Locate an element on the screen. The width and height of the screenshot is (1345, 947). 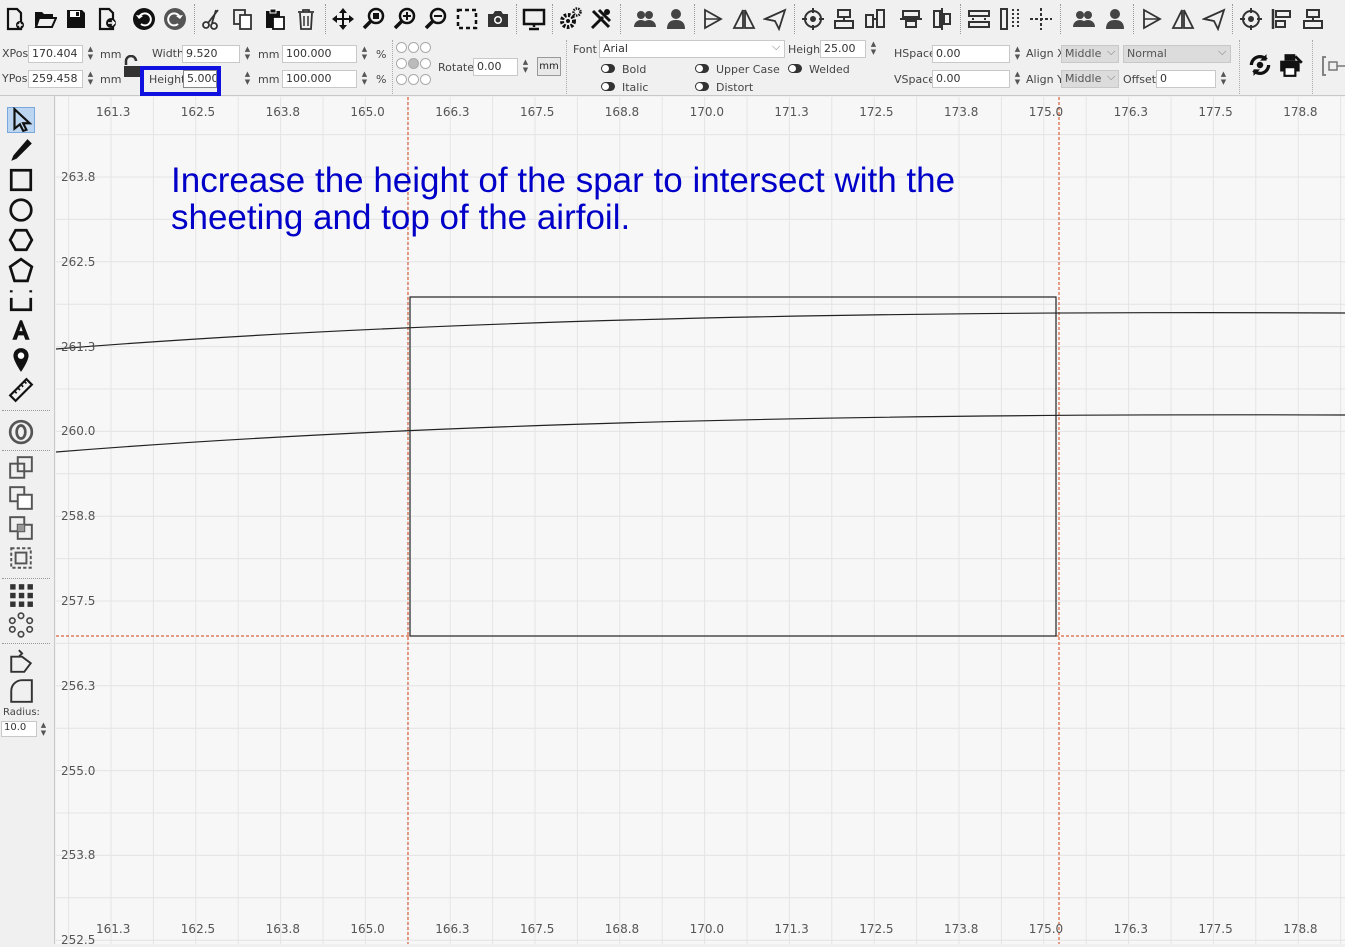
target2-icon is located at coordinates (1251, 19).